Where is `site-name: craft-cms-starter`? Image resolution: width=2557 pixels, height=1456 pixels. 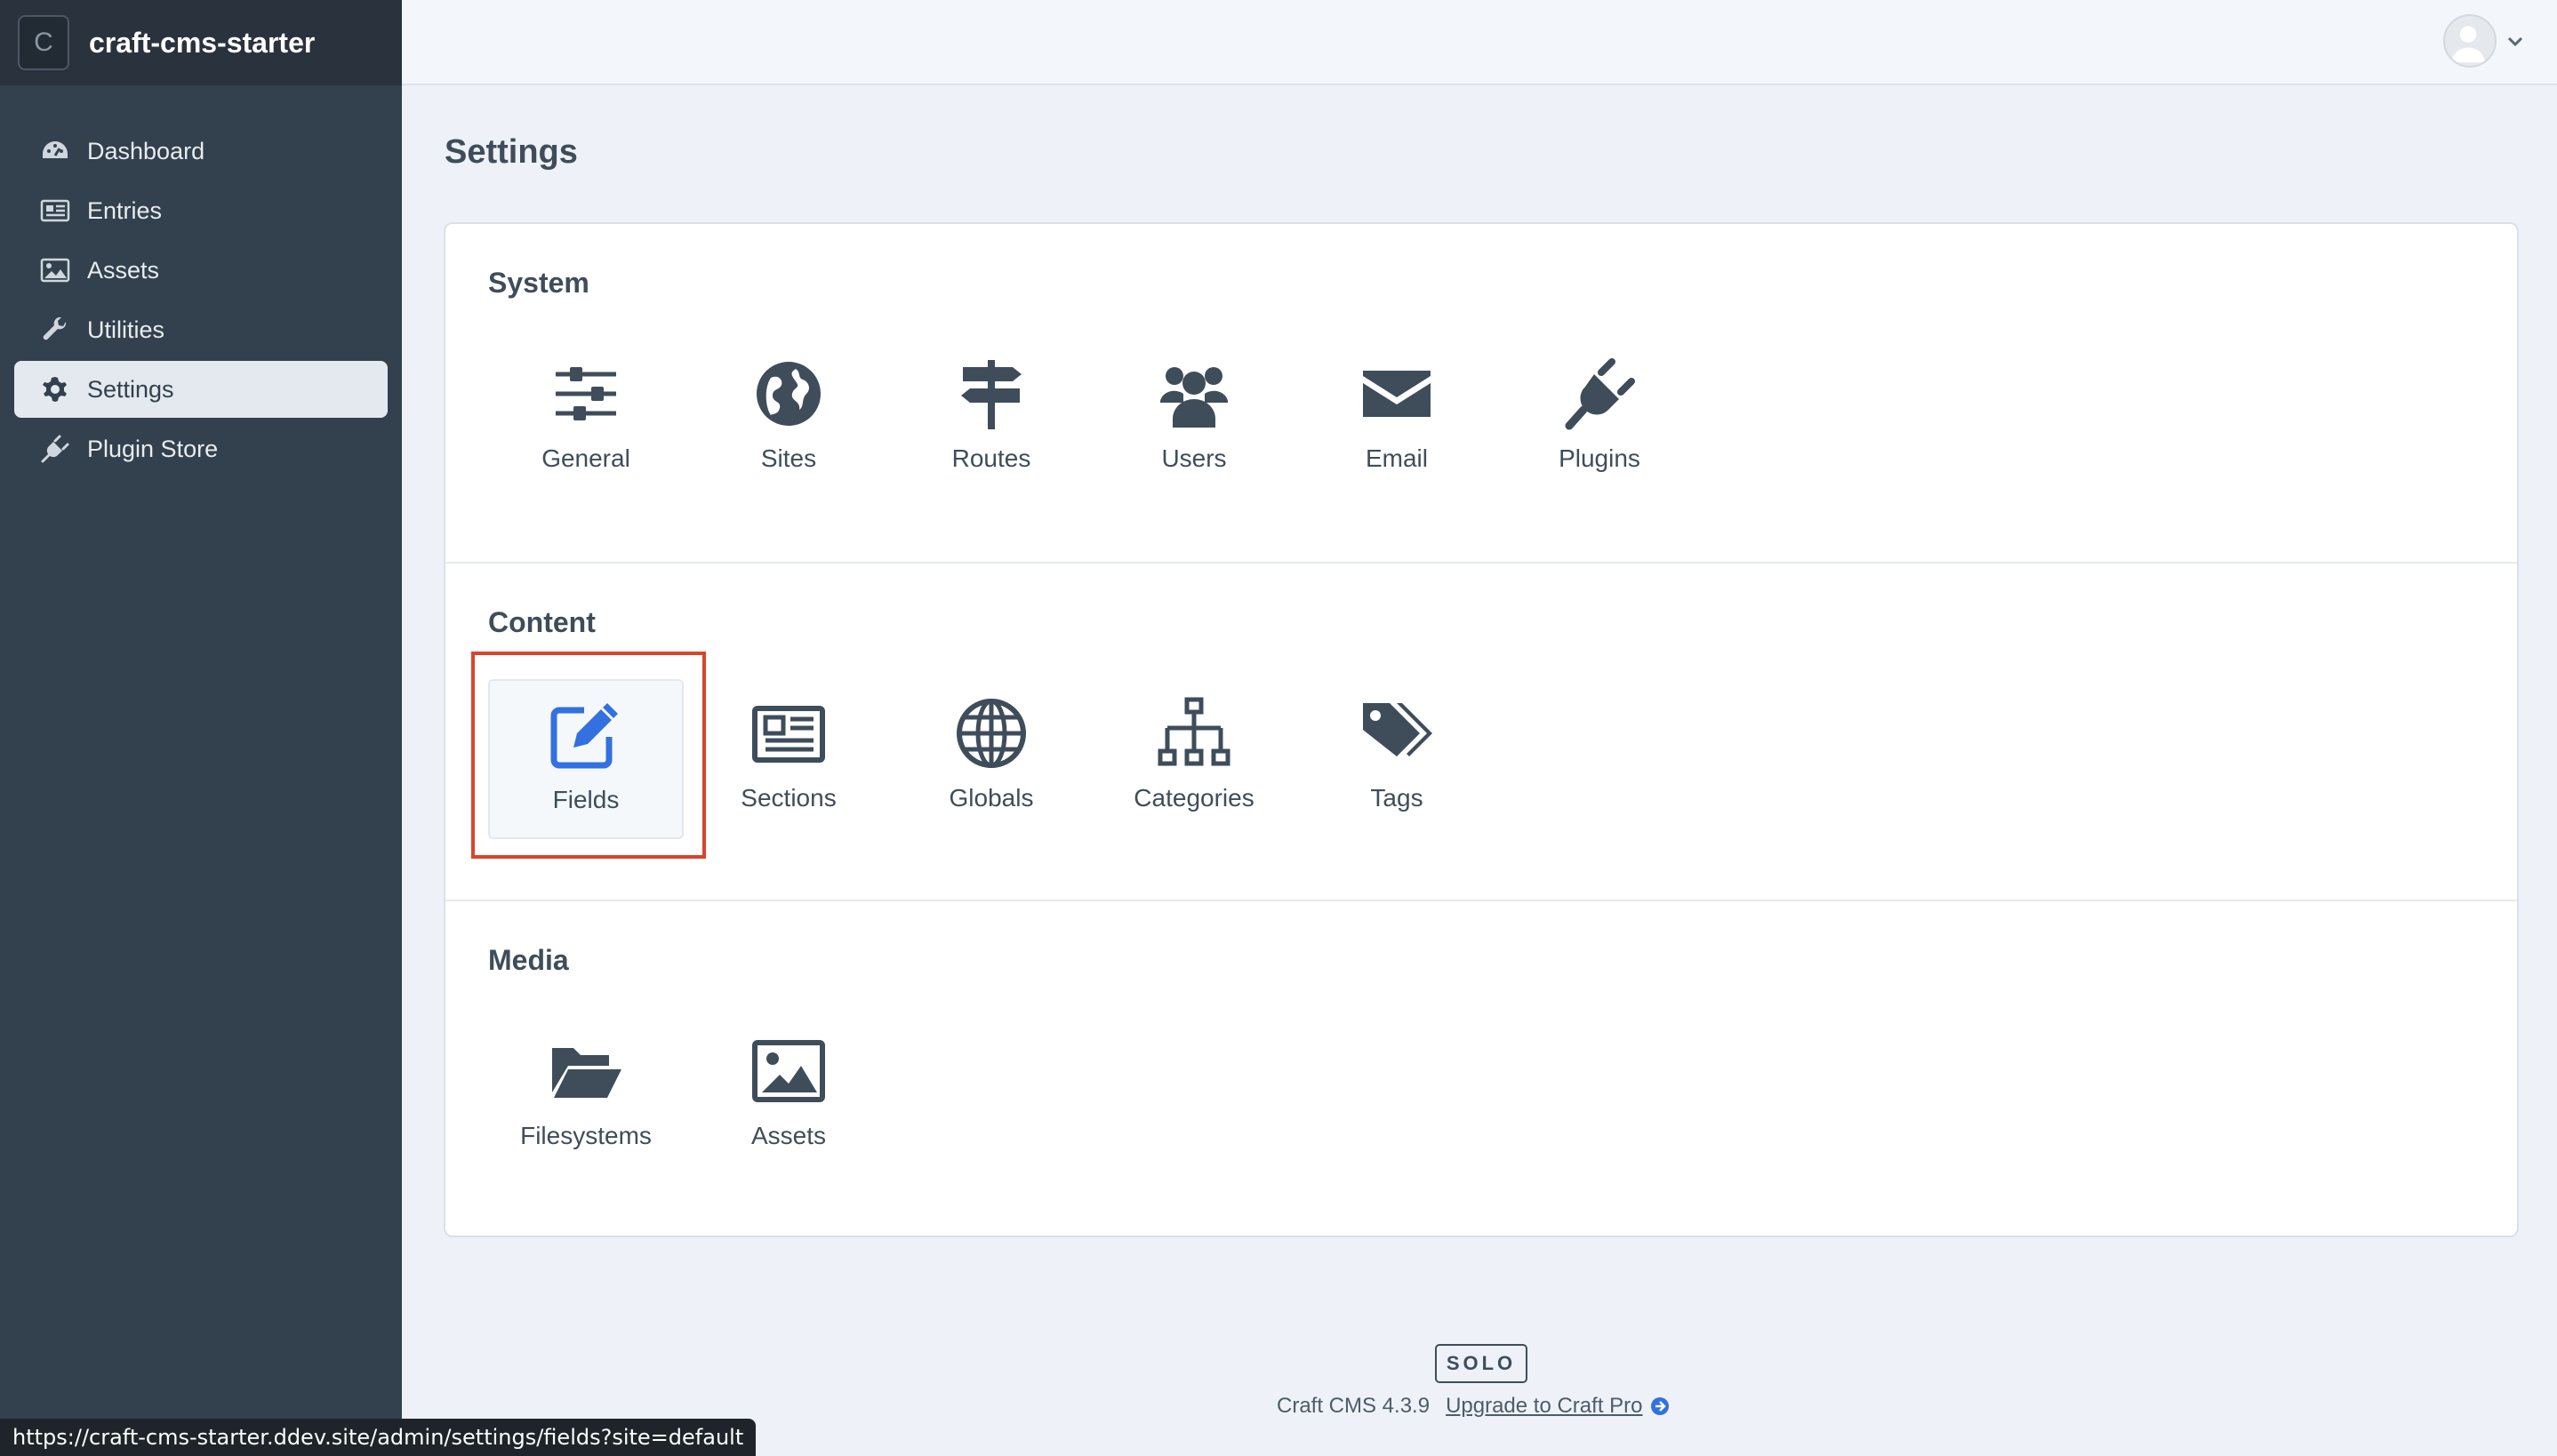
site-name: craft-cms-starter is located at coordinates (202, 42).